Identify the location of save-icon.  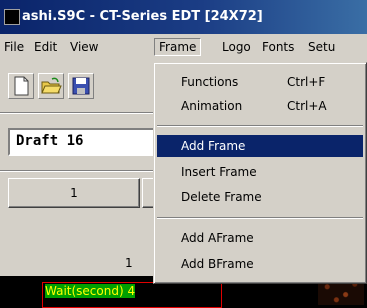
(81, 86).